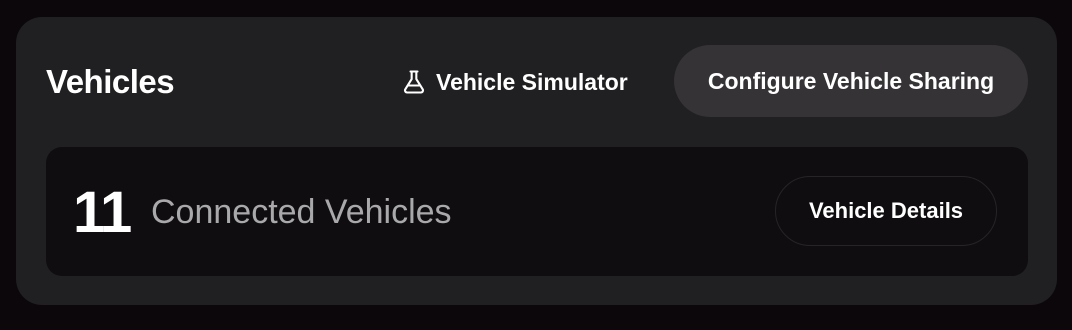  I want to click on vehicle-details-button: Vehicle Details, so click(886, 211).